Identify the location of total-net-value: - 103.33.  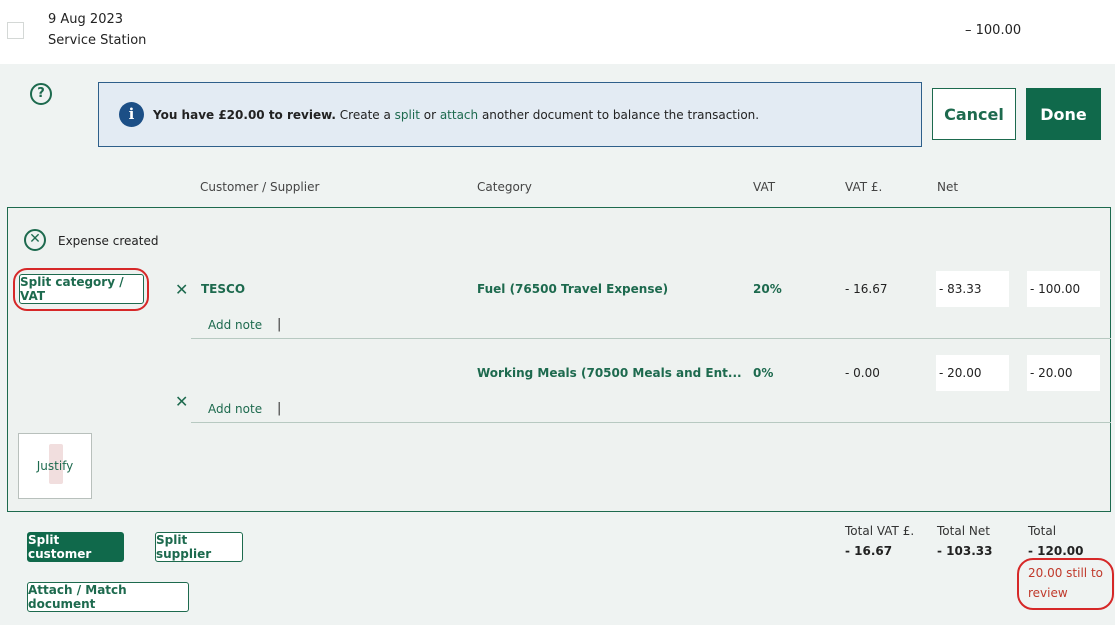
(965, 551).